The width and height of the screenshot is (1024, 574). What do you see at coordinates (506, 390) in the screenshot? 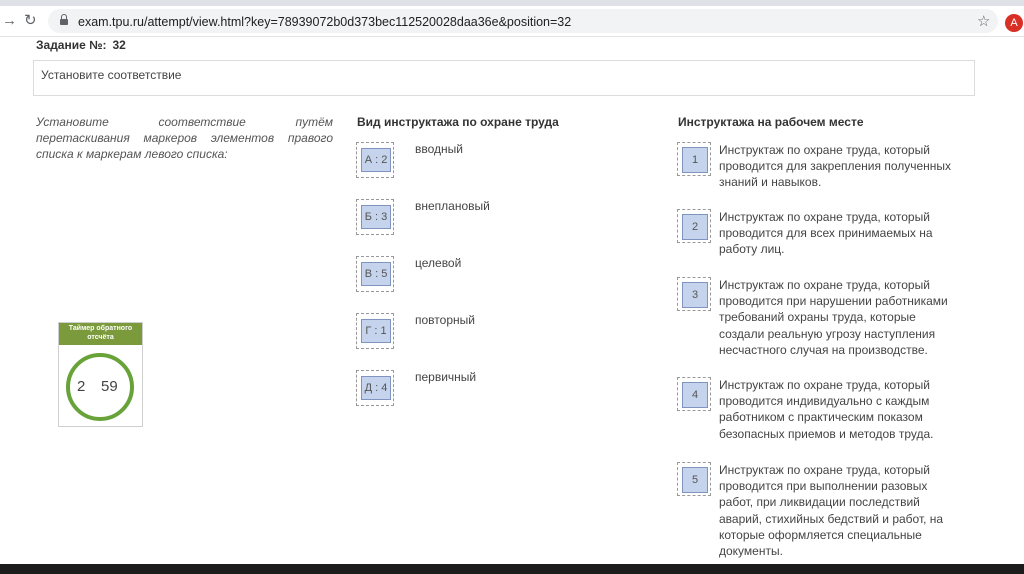
I see `left-list-item: Д : 4 первичный` at bounding box center [506, 390].